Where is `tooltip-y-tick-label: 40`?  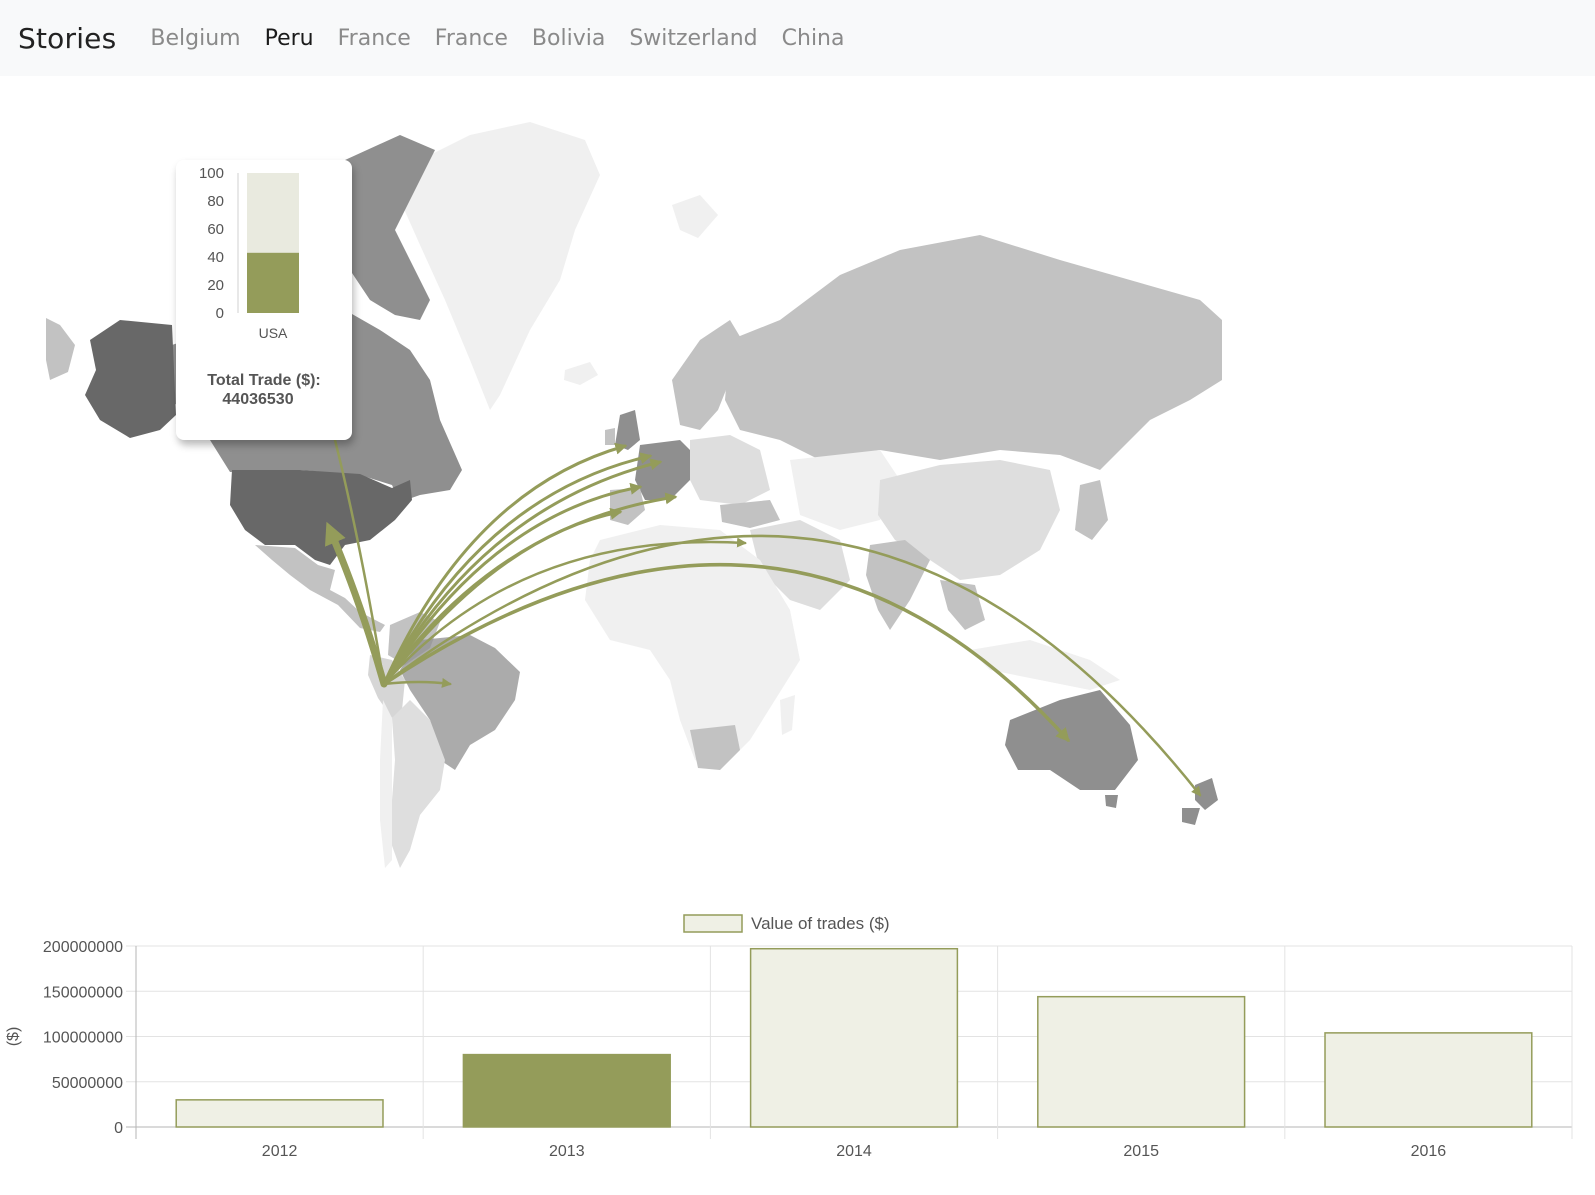 tooltip-y-tick-label: 40 is located at coordinates (215, 257).